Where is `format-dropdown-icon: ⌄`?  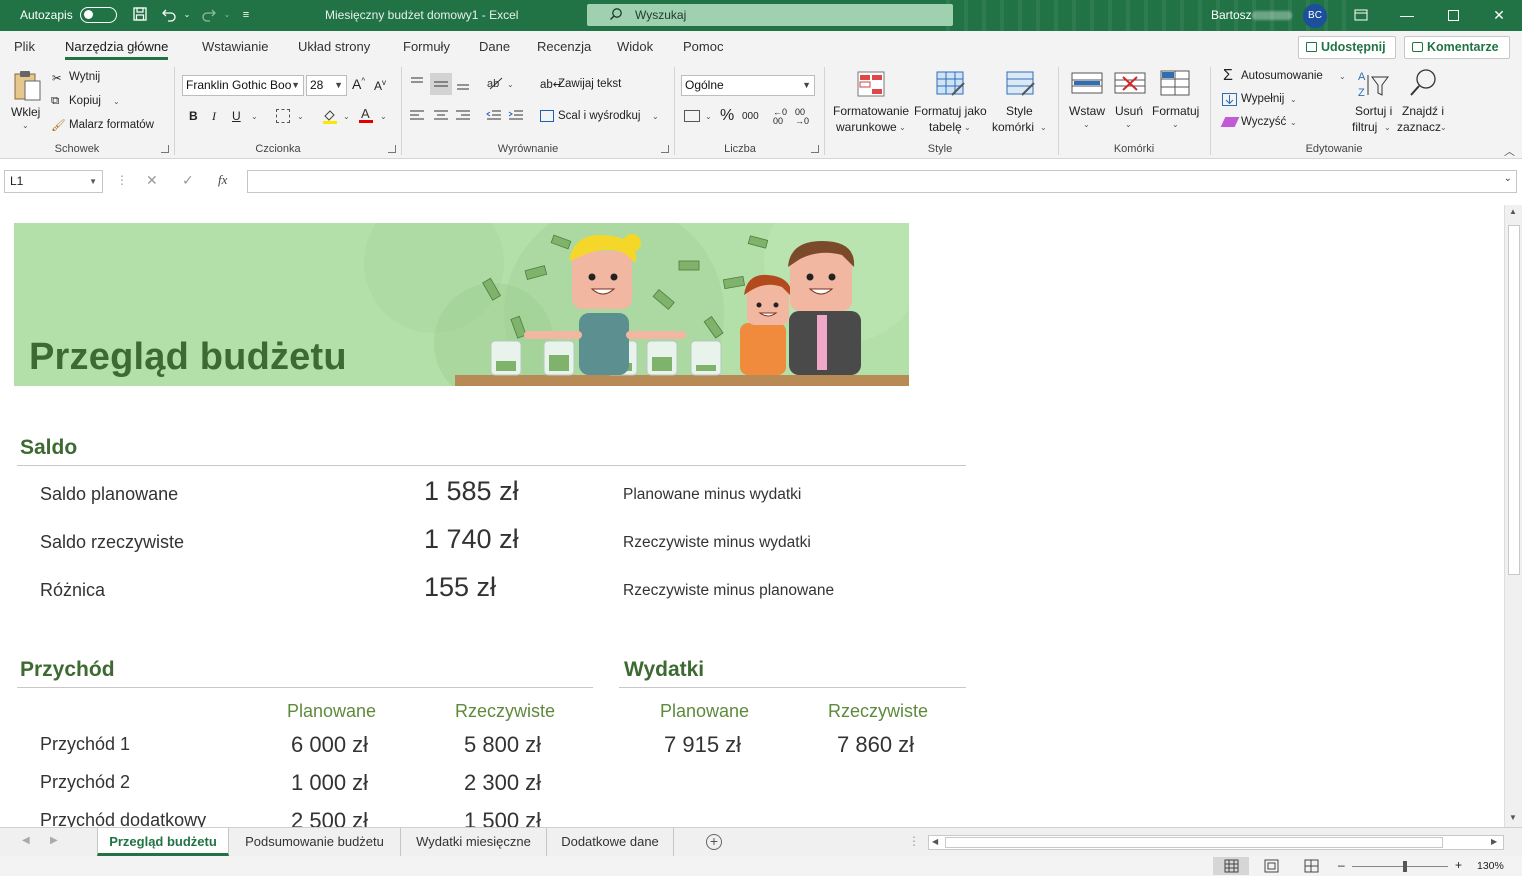
format-dropdown-icon: ⌄ is located at coordinates (1175, 124).